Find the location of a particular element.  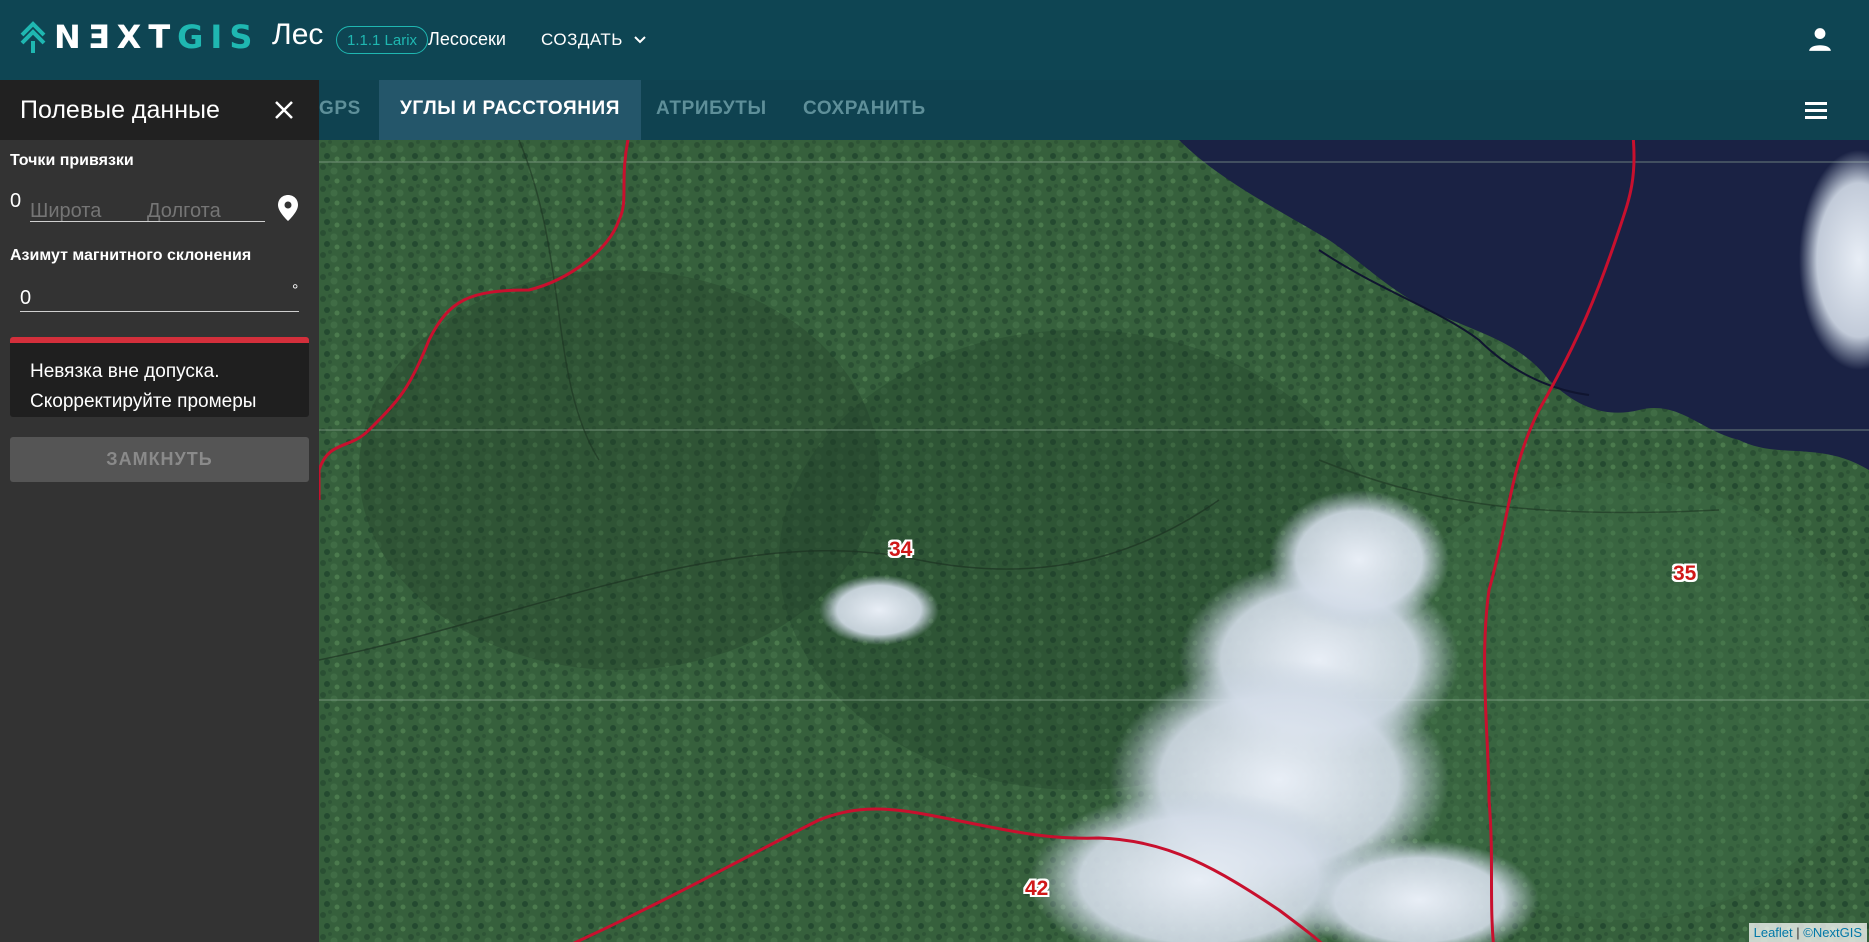

version-chip: 1.1.1 Larix is located at coordinates (382, 40).